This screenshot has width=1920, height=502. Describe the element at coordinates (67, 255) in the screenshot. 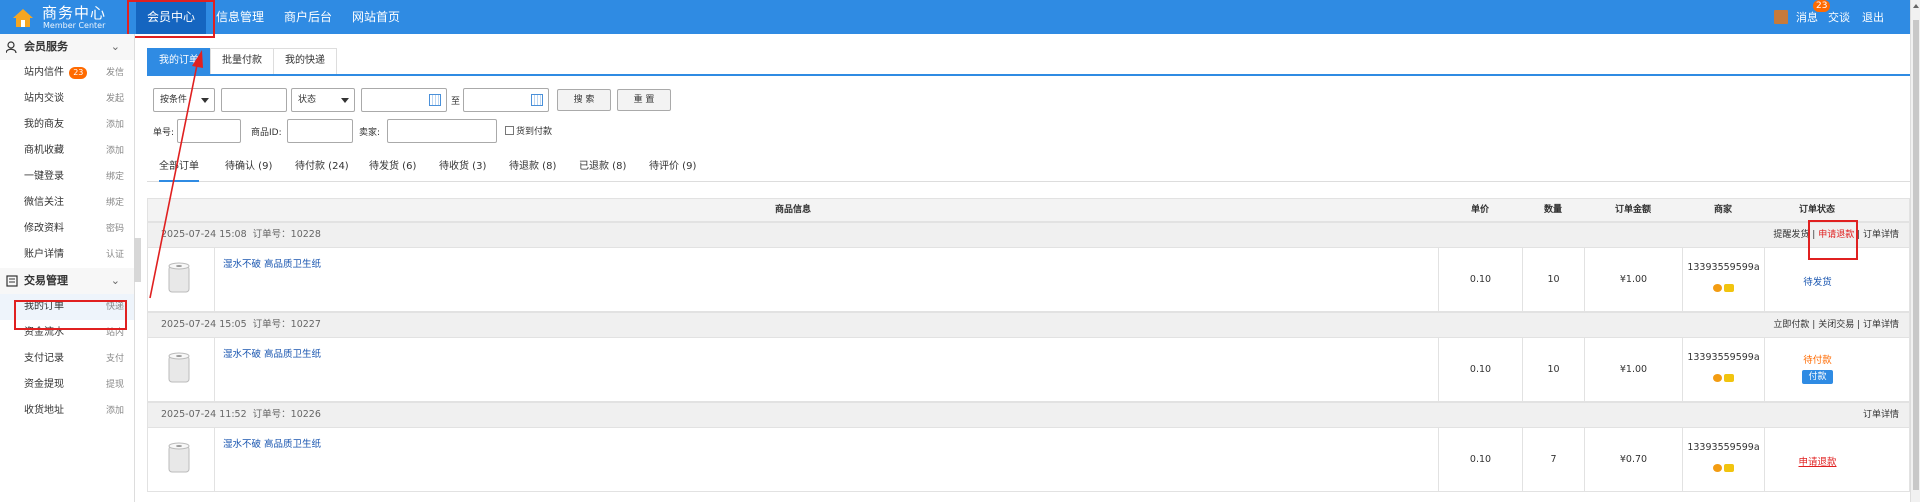

I see `sidebar-item-account: 账户详情 认证` at that location.